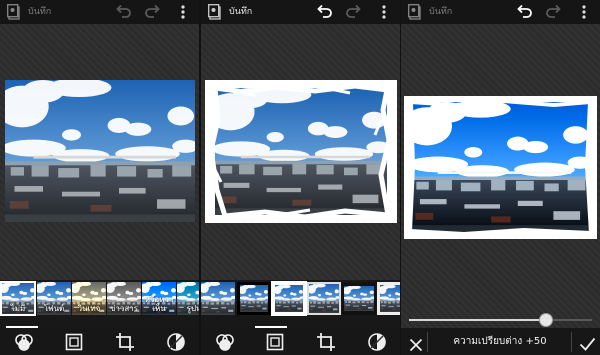 The height and width of the screenshot is (355, 600). I want to click on filter-label: ข่าวสาร, so click(124, 308).